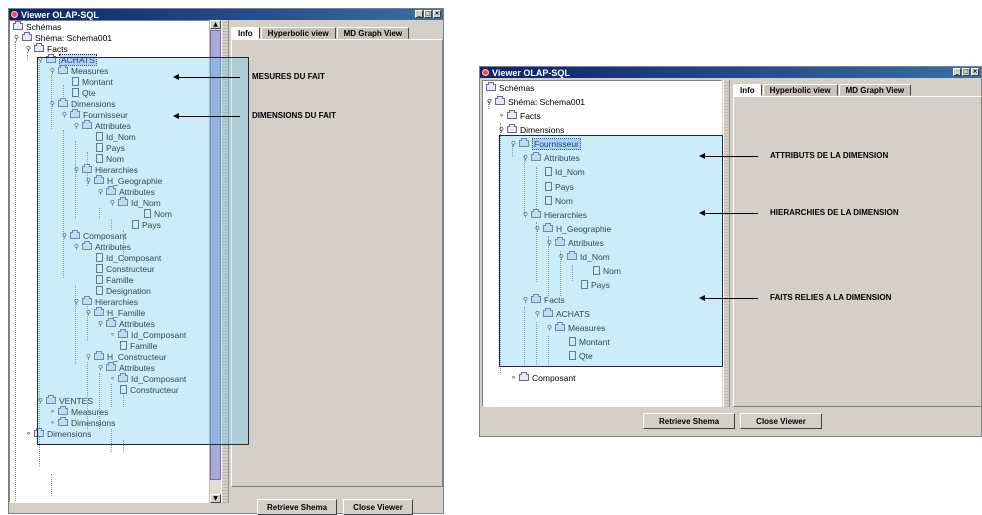  Describe the element at coordinates (288, 76) in the screenshot. I see `annotation-mesures: MESURES DU FAIT` at that location.